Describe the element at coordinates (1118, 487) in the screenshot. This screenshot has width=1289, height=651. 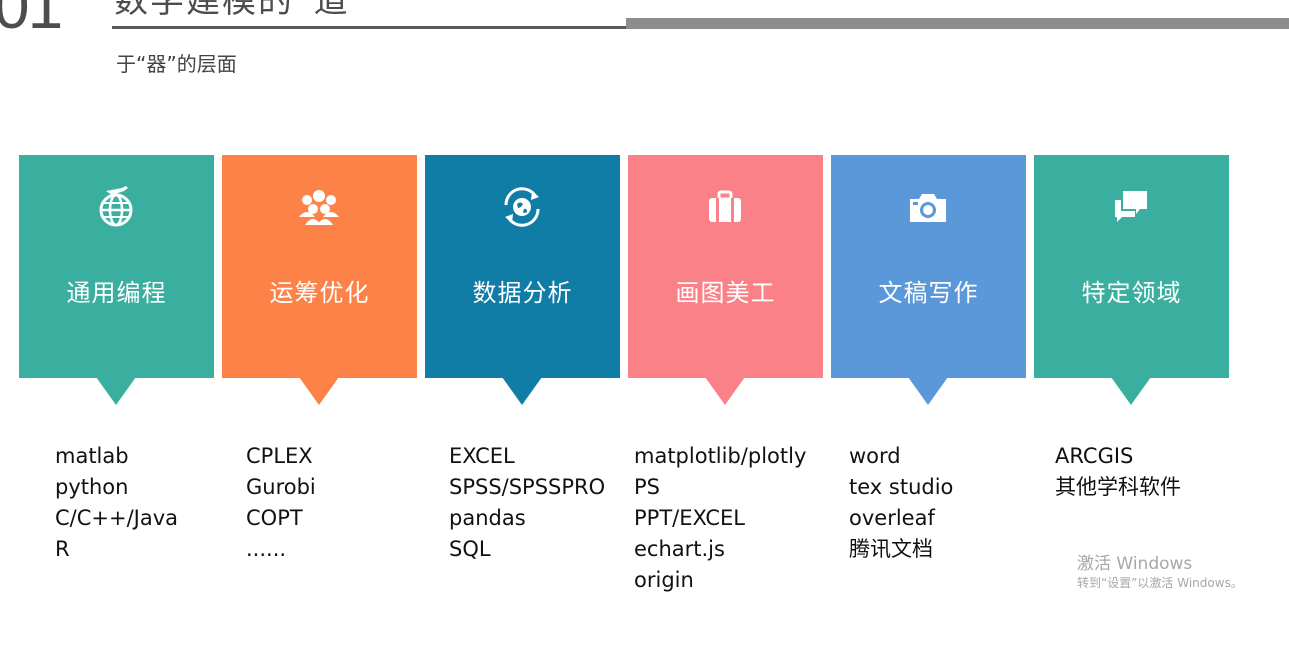
I see `tool-item: 其他学科软件` at that location.